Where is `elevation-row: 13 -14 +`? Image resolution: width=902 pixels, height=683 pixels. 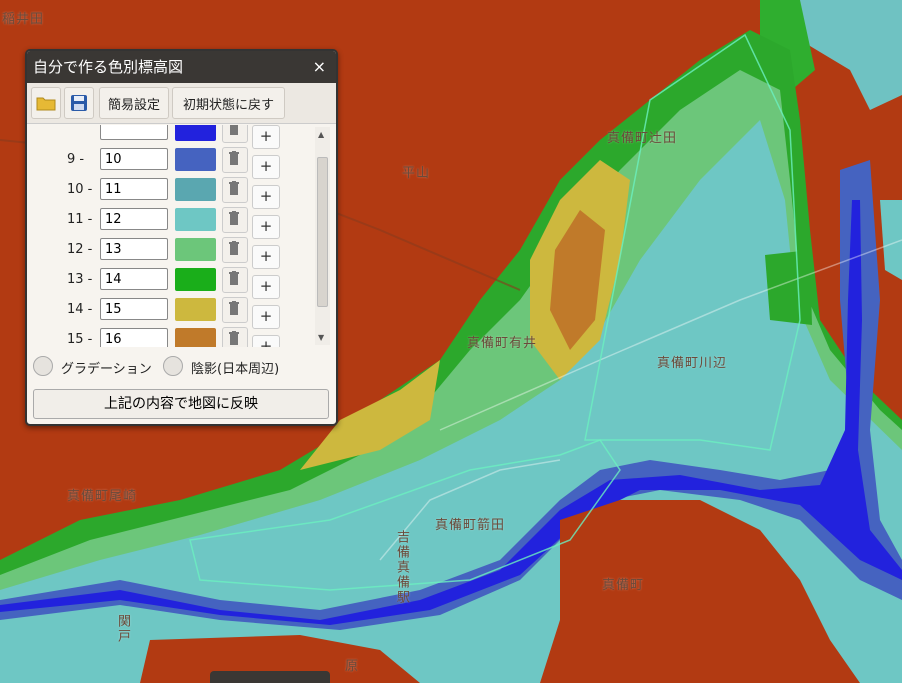
elevation-row: 13 -14 + is located at coordinates (172, 282).